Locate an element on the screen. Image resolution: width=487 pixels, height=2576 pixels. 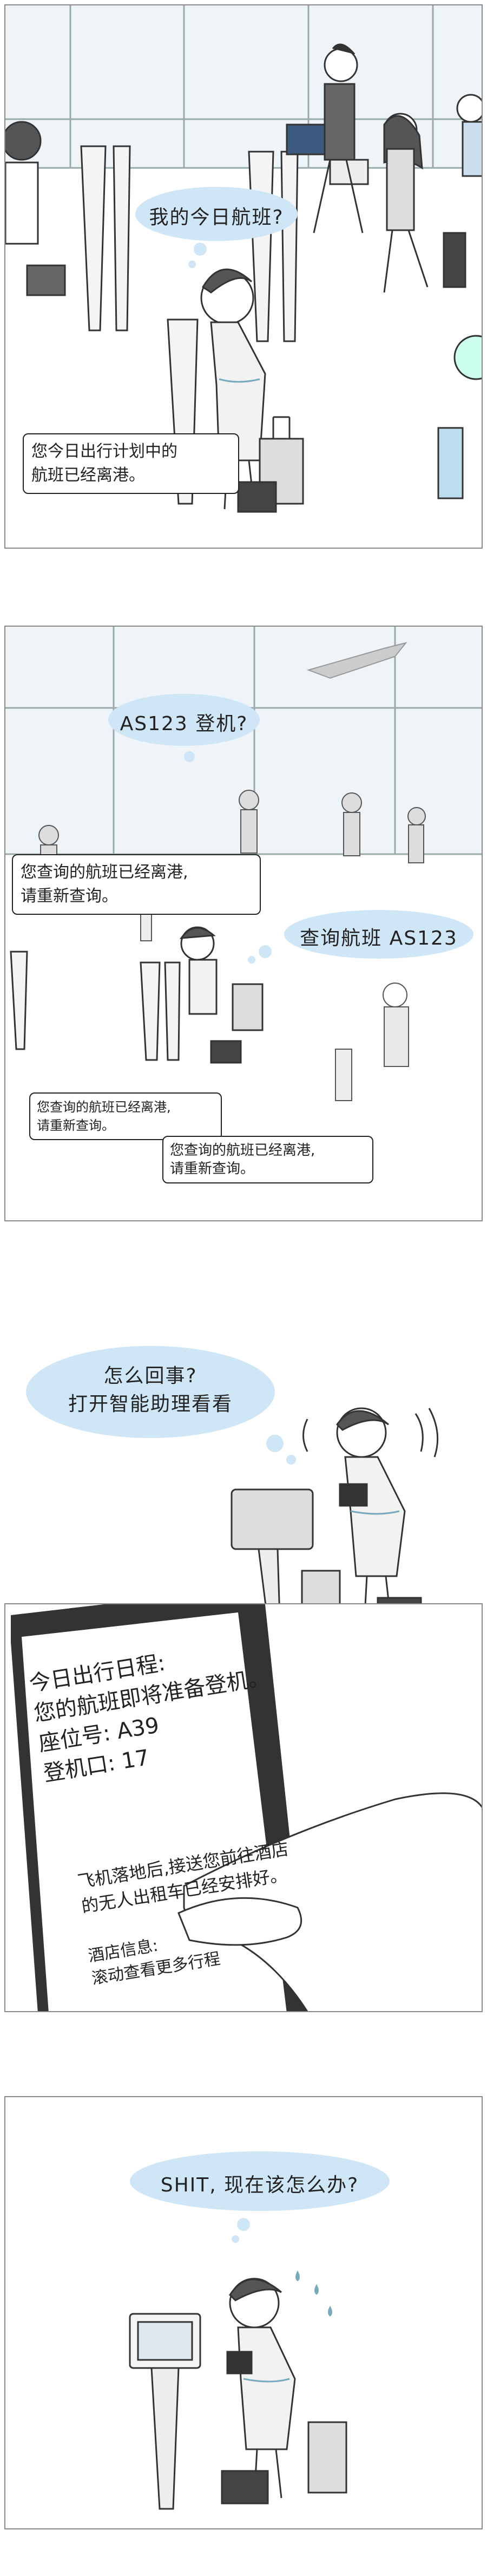
thought-line-1: 怎么回事? is located at coordinates (150, 1376).